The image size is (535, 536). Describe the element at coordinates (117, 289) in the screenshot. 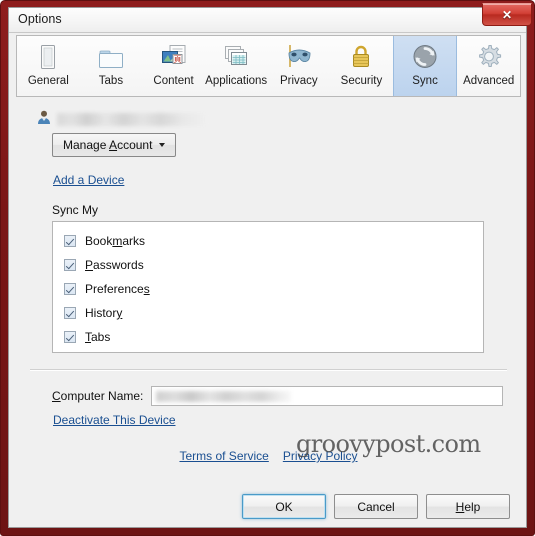

I see `sync-item-label: Preferences` at that location.